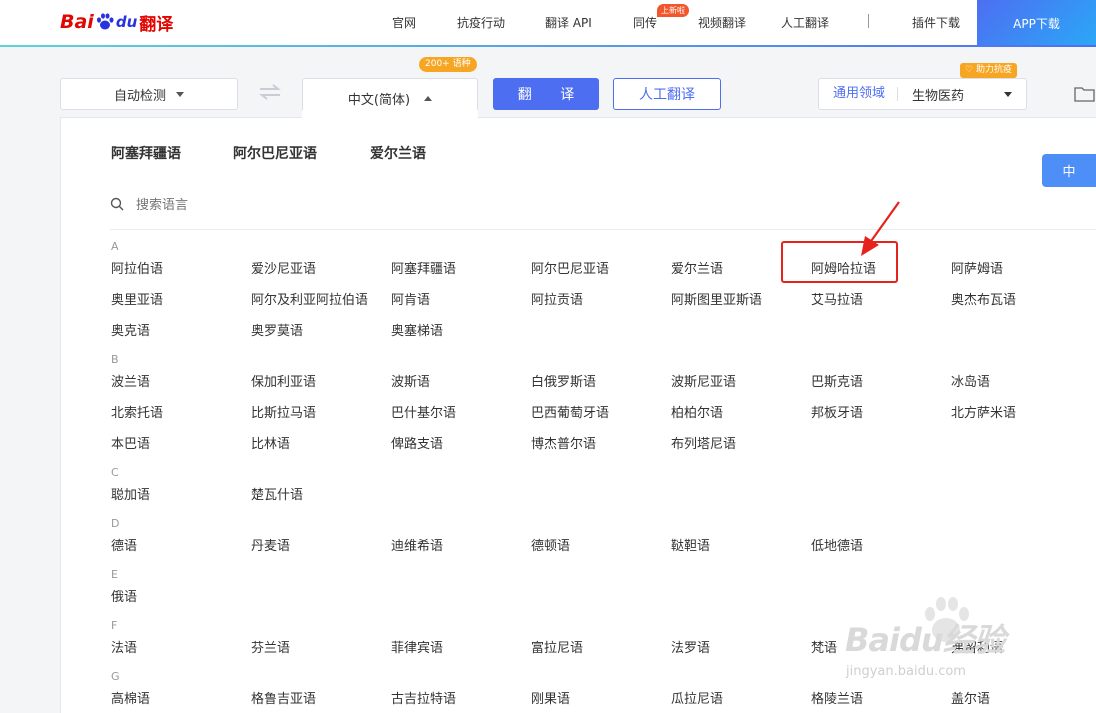  Describe the element at coordinates (697, 267) in the screenshot. I see `language-option: 爱尔兰语` at that location.